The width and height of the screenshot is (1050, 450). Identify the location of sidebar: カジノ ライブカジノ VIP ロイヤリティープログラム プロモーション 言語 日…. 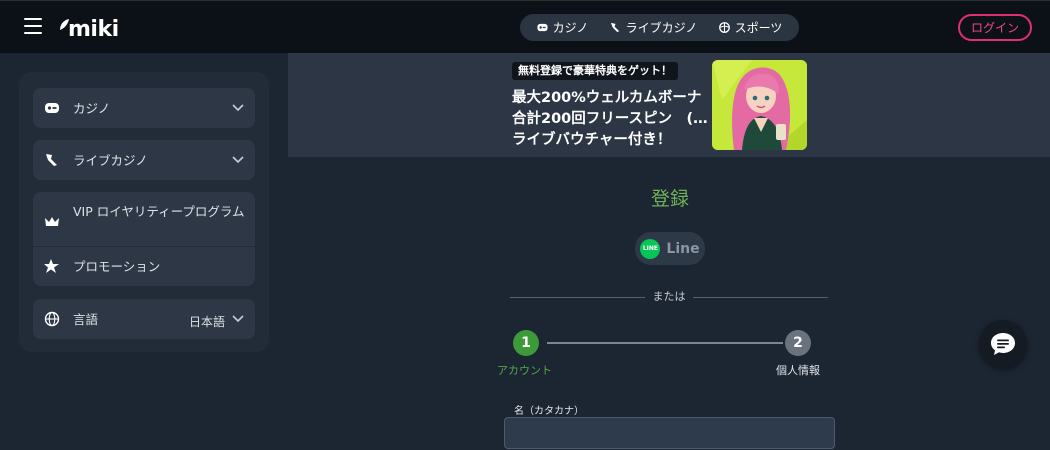
(144, 212).